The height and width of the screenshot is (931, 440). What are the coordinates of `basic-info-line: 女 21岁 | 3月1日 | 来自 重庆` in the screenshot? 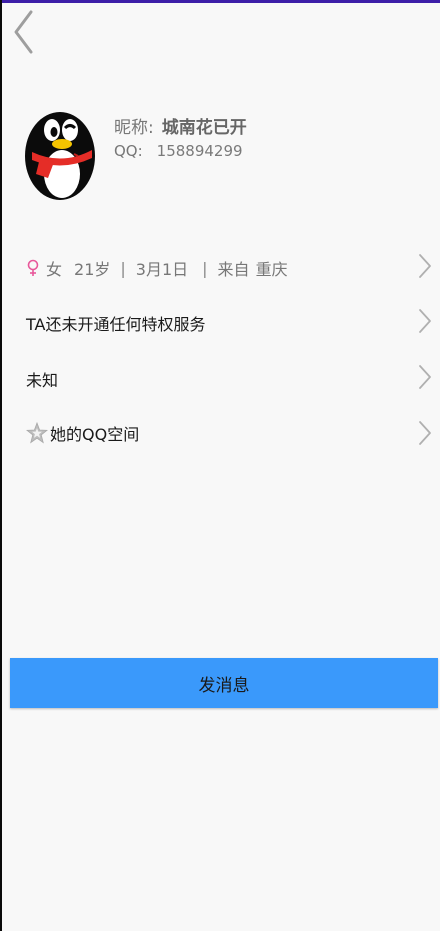 It's located at (157, 268).